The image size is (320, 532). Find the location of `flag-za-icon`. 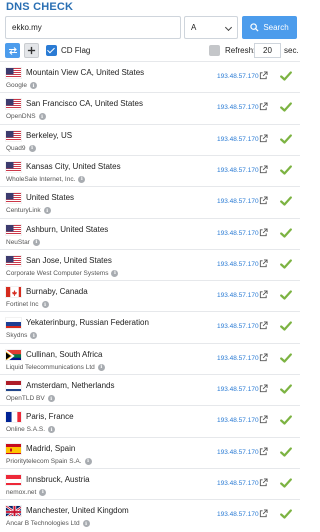

flag-za-icon is located at coordinates (13, 354).